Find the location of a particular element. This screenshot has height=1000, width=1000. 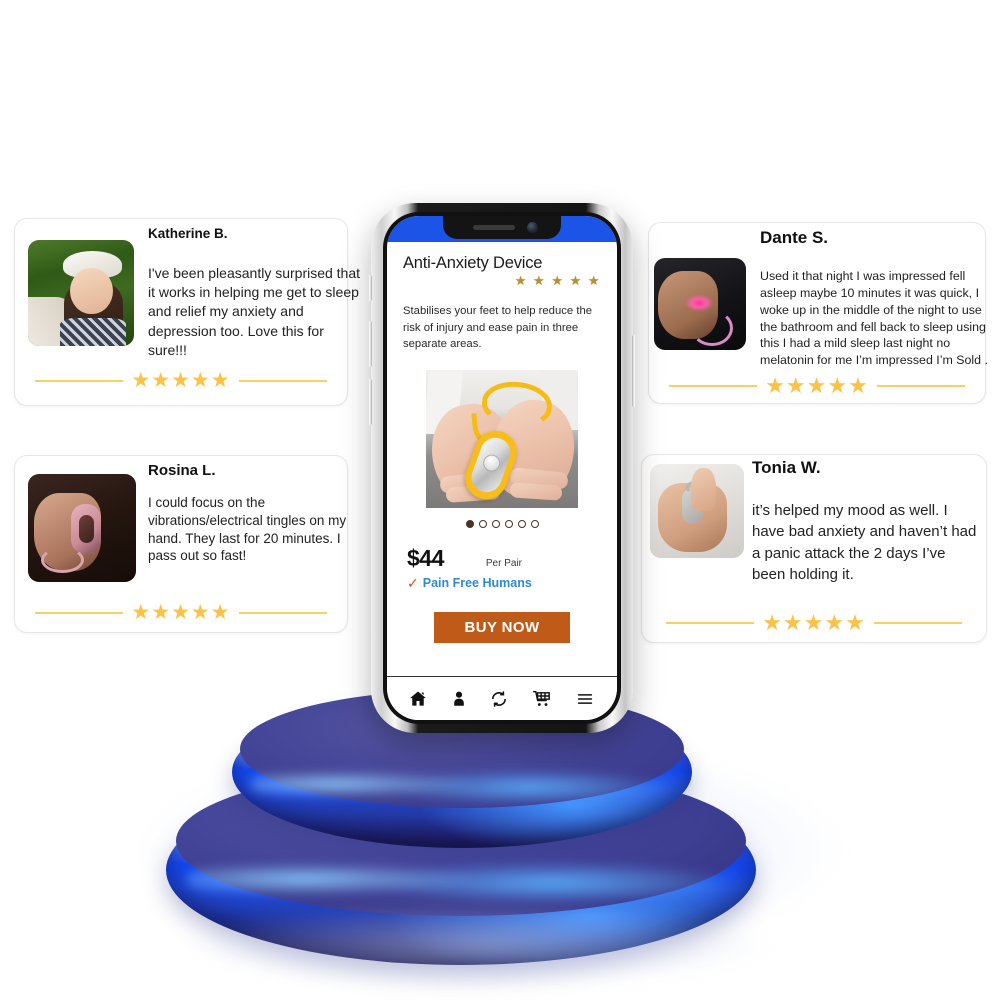

buy-now-container: BUY NOW is located at coordinates (502, 627).